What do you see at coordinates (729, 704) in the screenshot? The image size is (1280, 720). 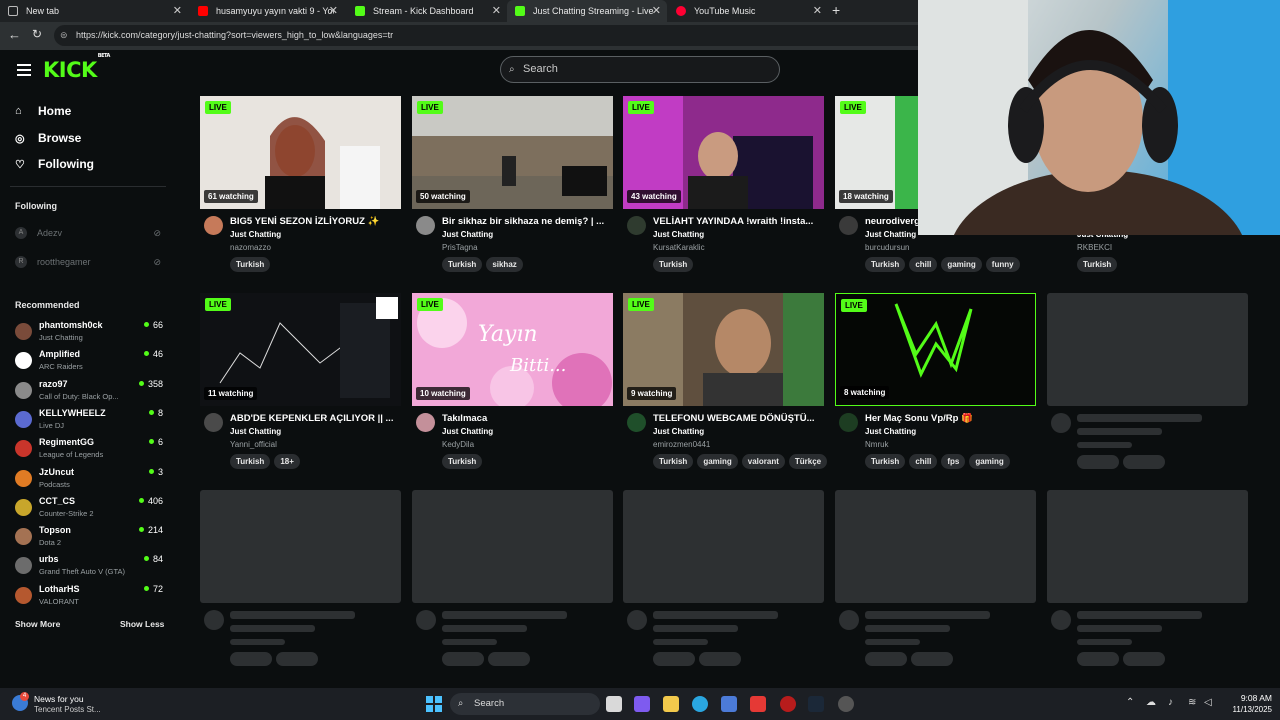 I see `store-icon` at bounding box center [729, 704].